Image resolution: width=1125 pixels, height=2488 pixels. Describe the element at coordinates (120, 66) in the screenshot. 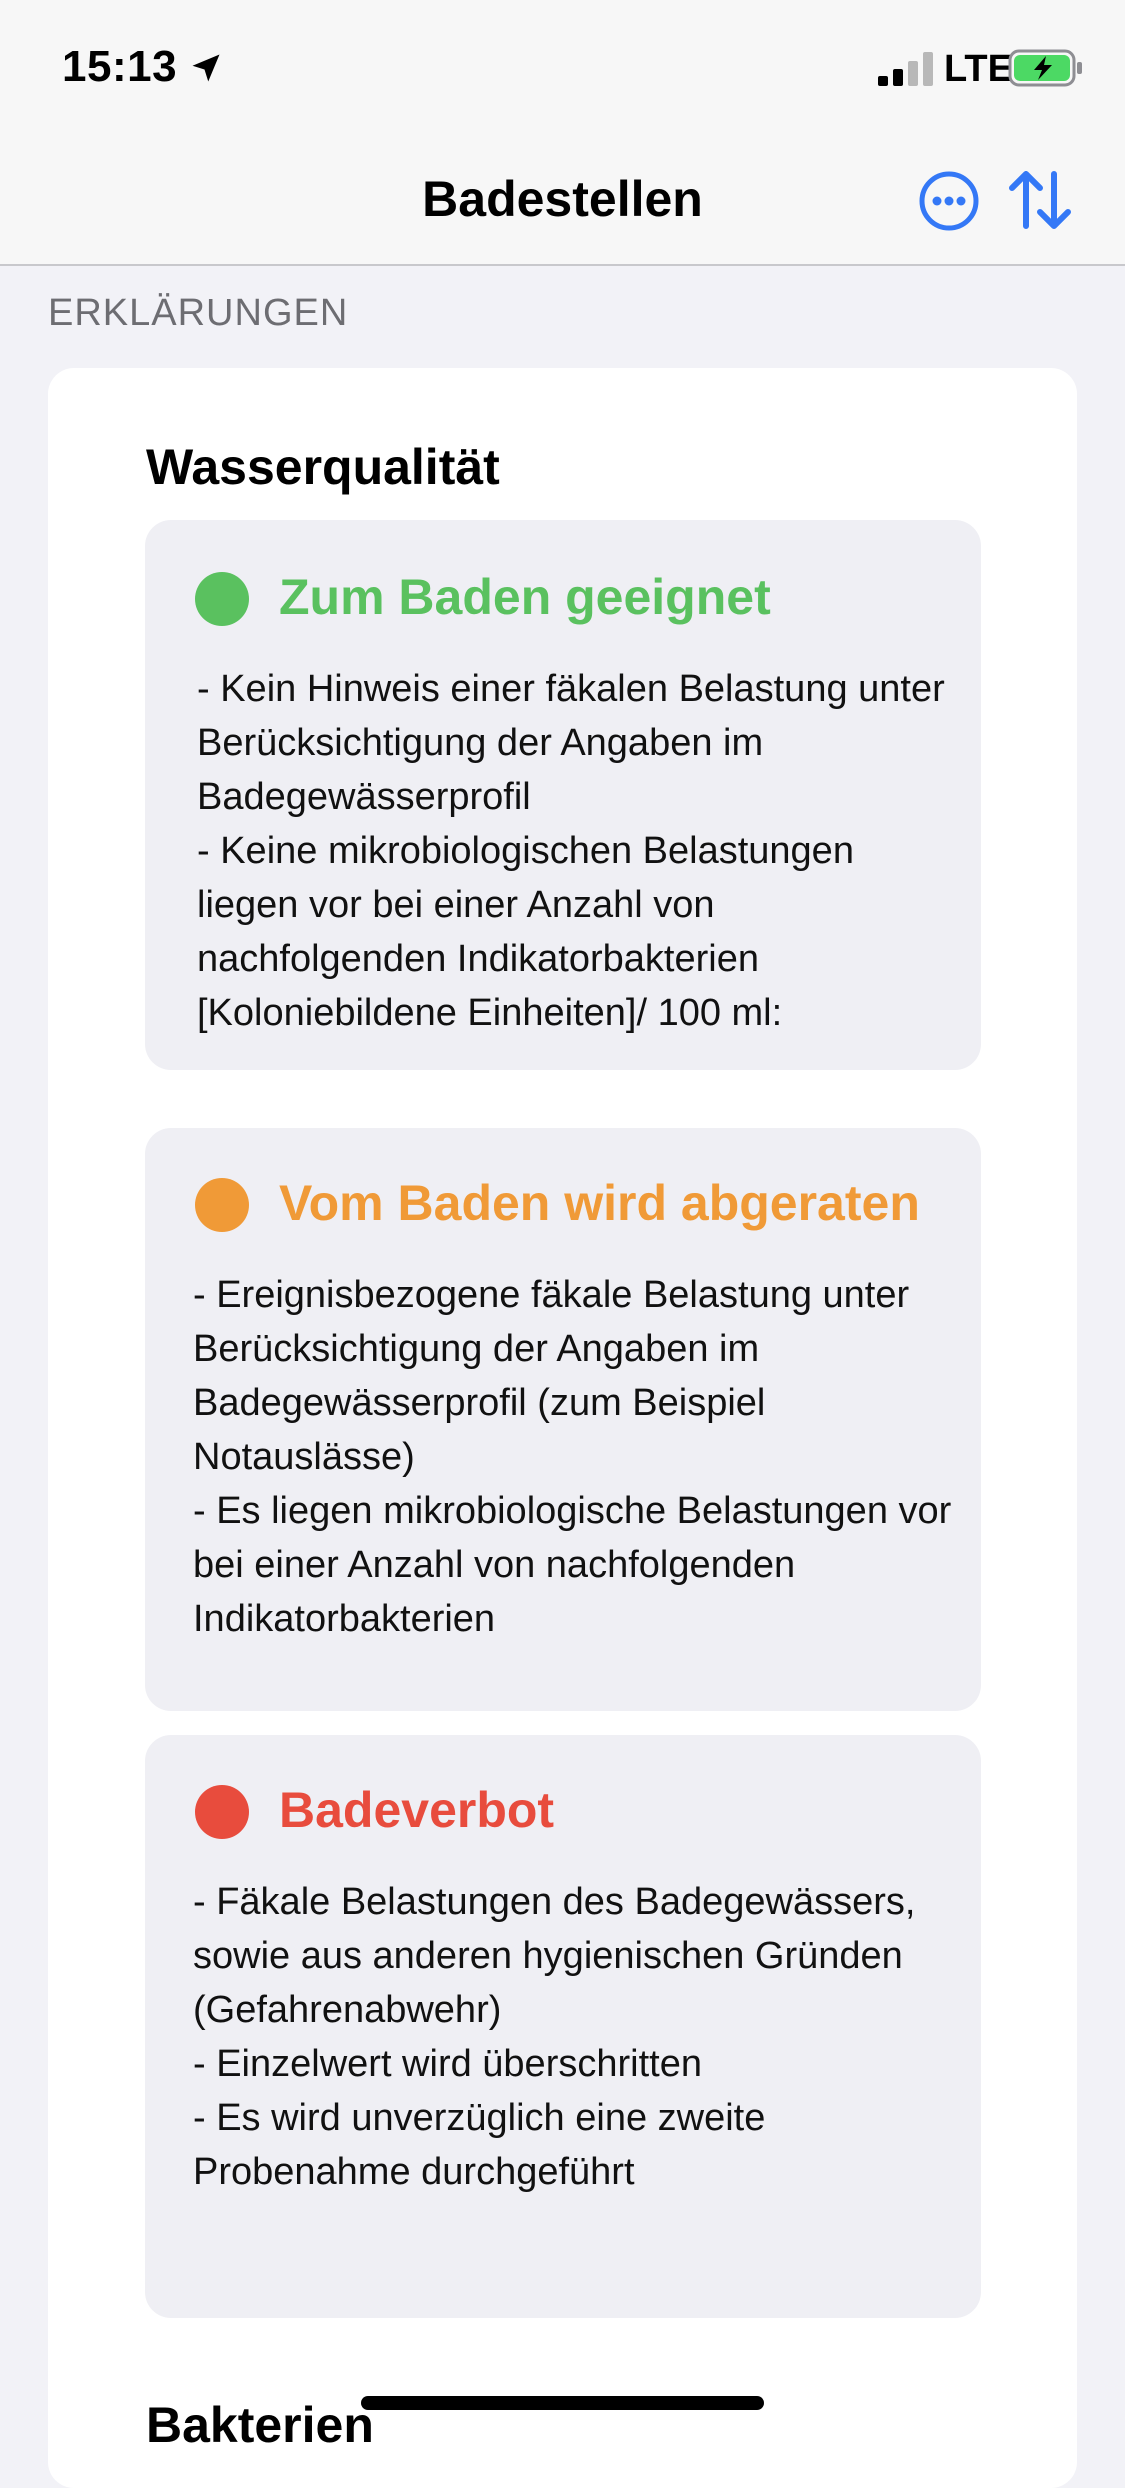

I see `status-time: 15:13` at that location.